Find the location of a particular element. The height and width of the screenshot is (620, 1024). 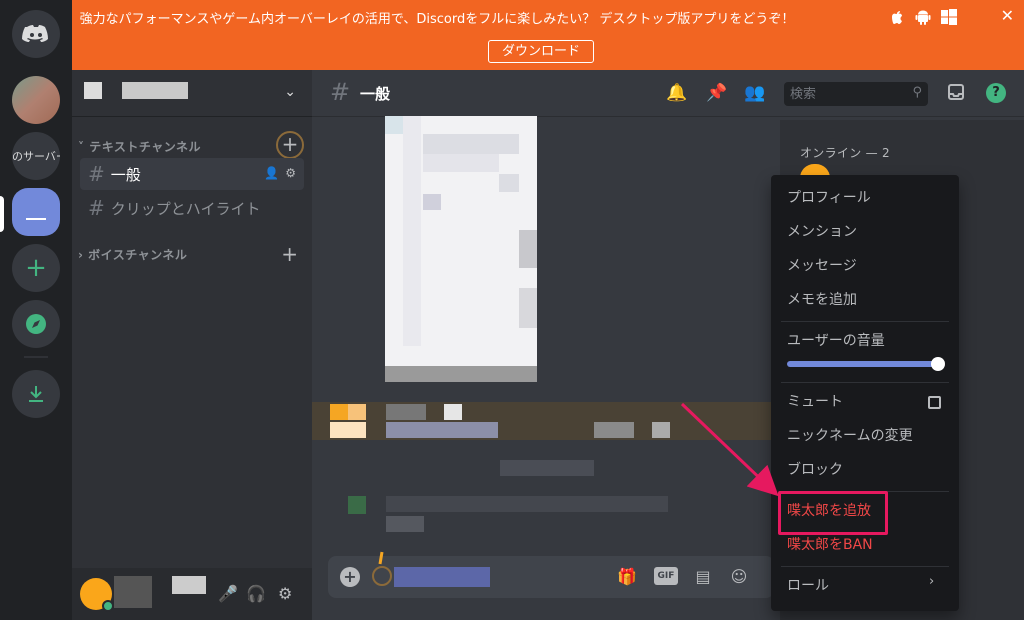

add-server-button: + is located at coordinates (36, 268).